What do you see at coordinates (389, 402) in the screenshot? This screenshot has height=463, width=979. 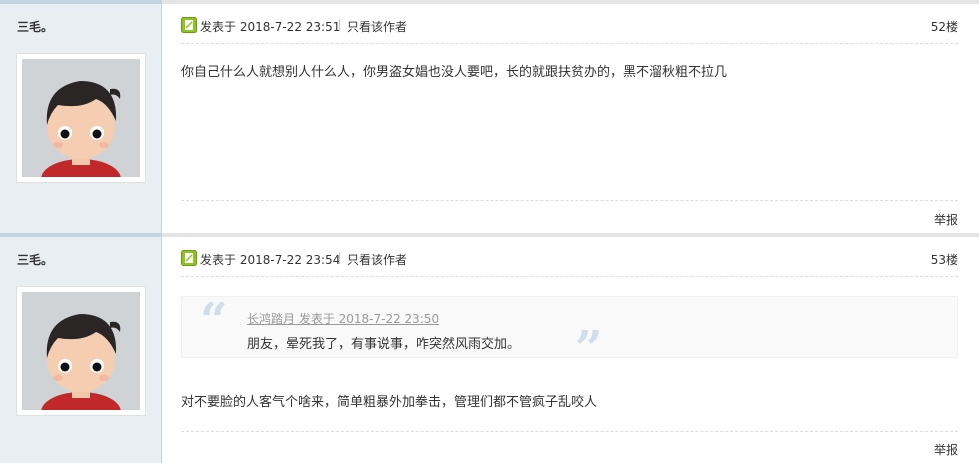 I see `post-body: 对不要脸的人客气个啥来，简单粗暴外加拳击，管理们都不管疯子乱咬人` at bounding box center [389, 402].